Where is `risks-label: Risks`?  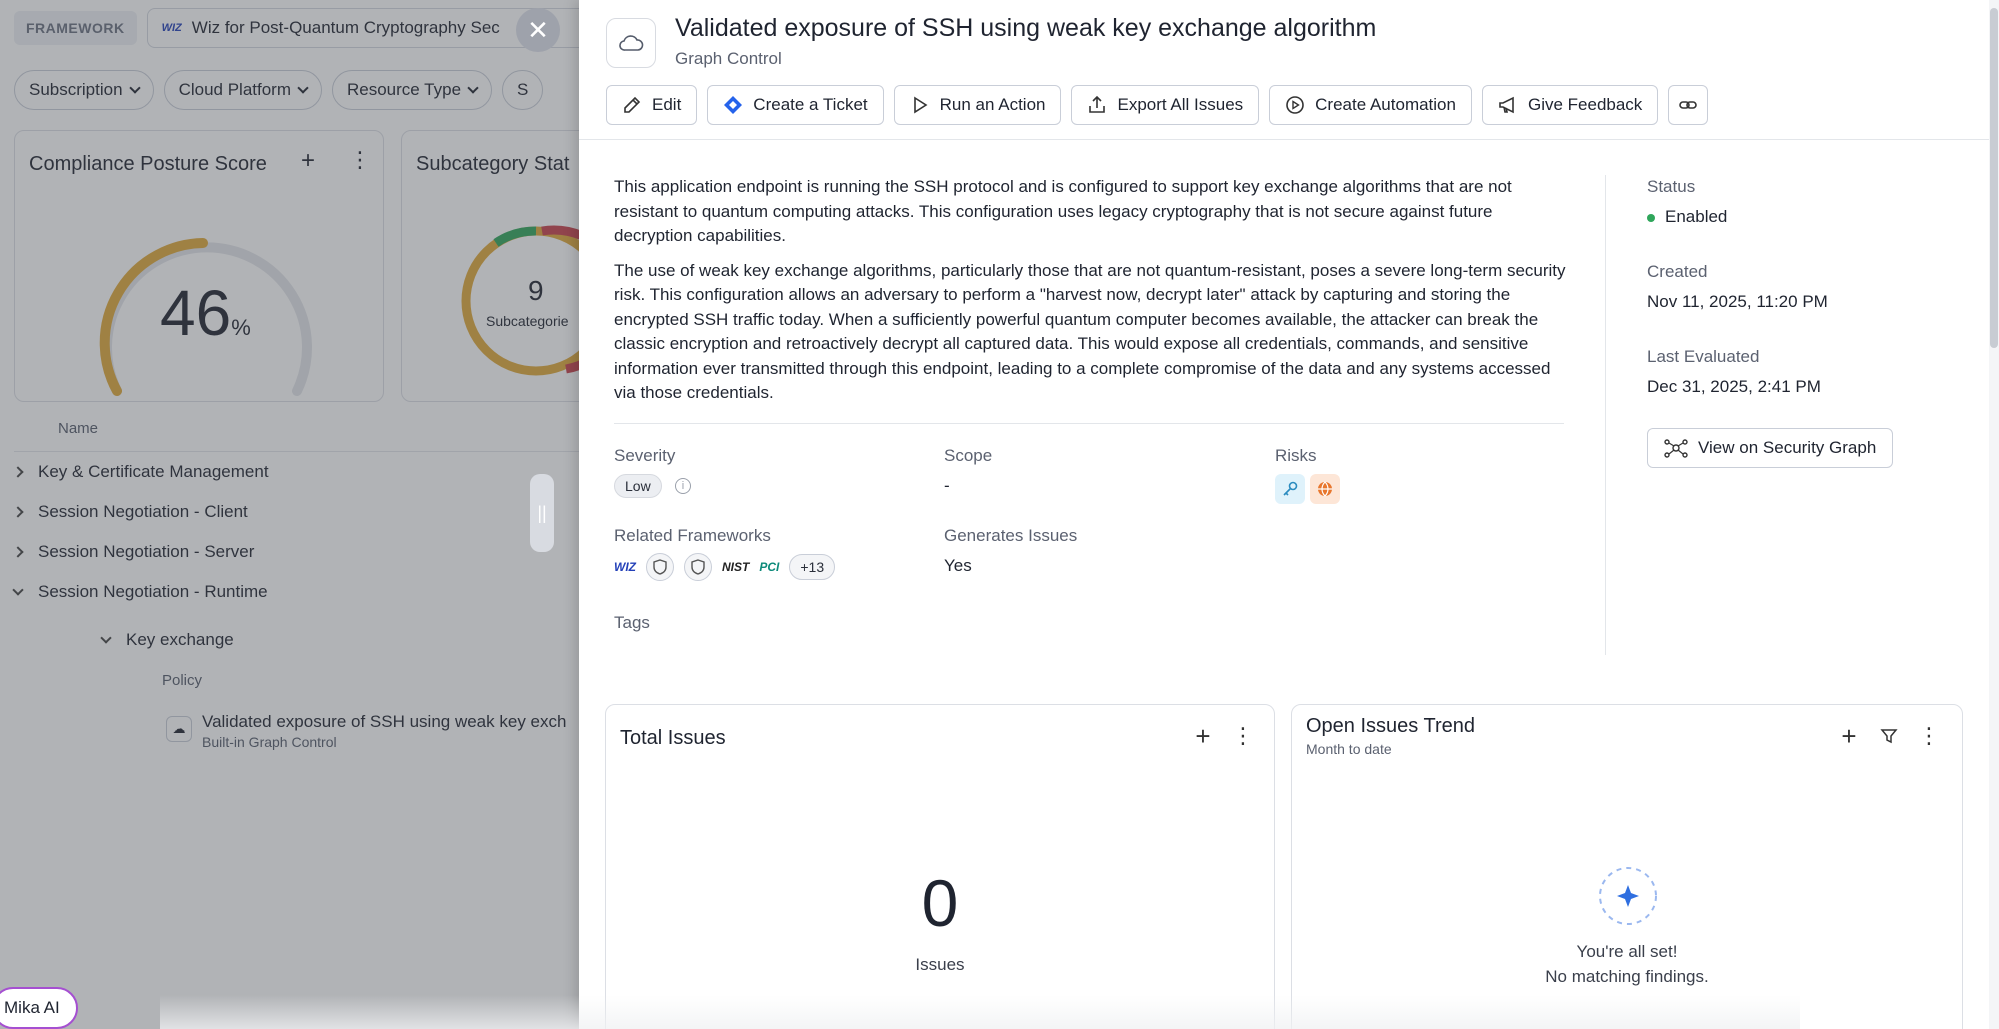 risks-label: Risks is located at coordinates (1296, 455).